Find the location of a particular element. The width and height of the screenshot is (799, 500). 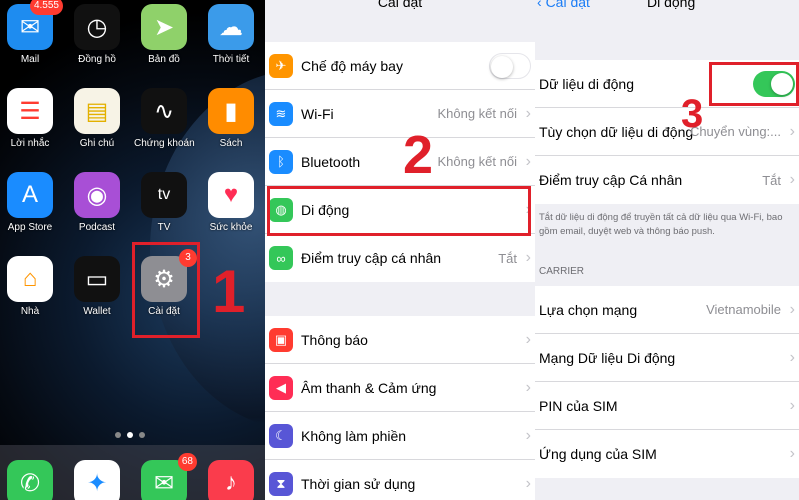

app-reminders: ☰ Lời nhắc is located at coordinates (30, 118).